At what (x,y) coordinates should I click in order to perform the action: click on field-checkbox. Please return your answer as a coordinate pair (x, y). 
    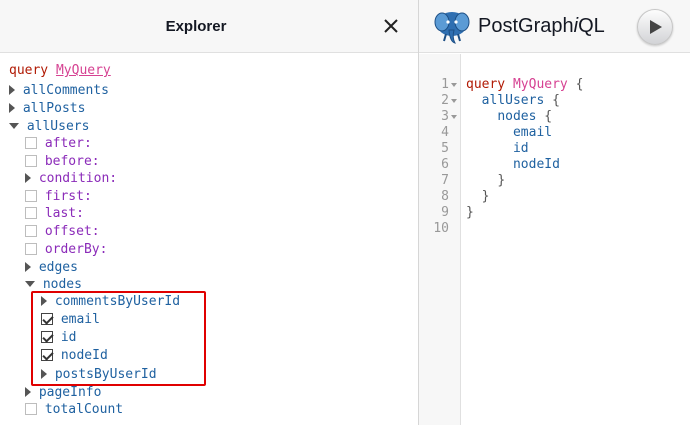
    Looking at the image, I should click on (31, 408).